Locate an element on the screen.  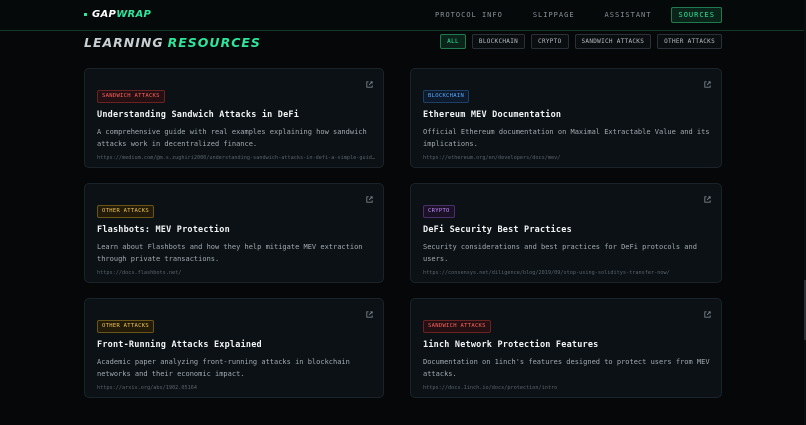
filter-blockchain: BLOCKCHAIN is located at coordinates (498, 41).